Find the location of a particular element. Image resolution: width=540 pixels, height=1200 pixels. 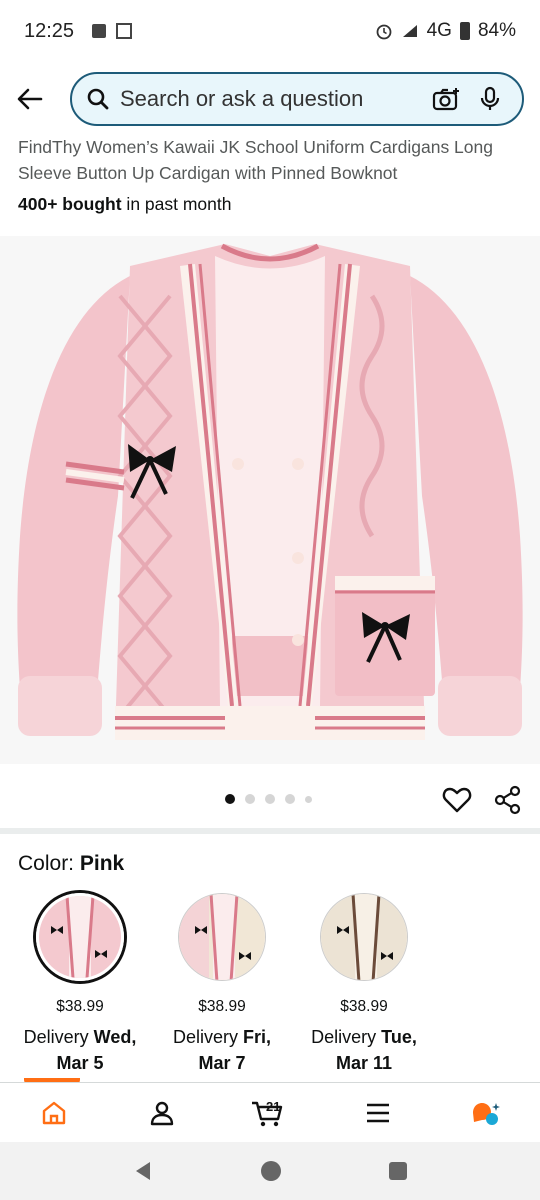

nav-home is located at coordinates (54, 1112).